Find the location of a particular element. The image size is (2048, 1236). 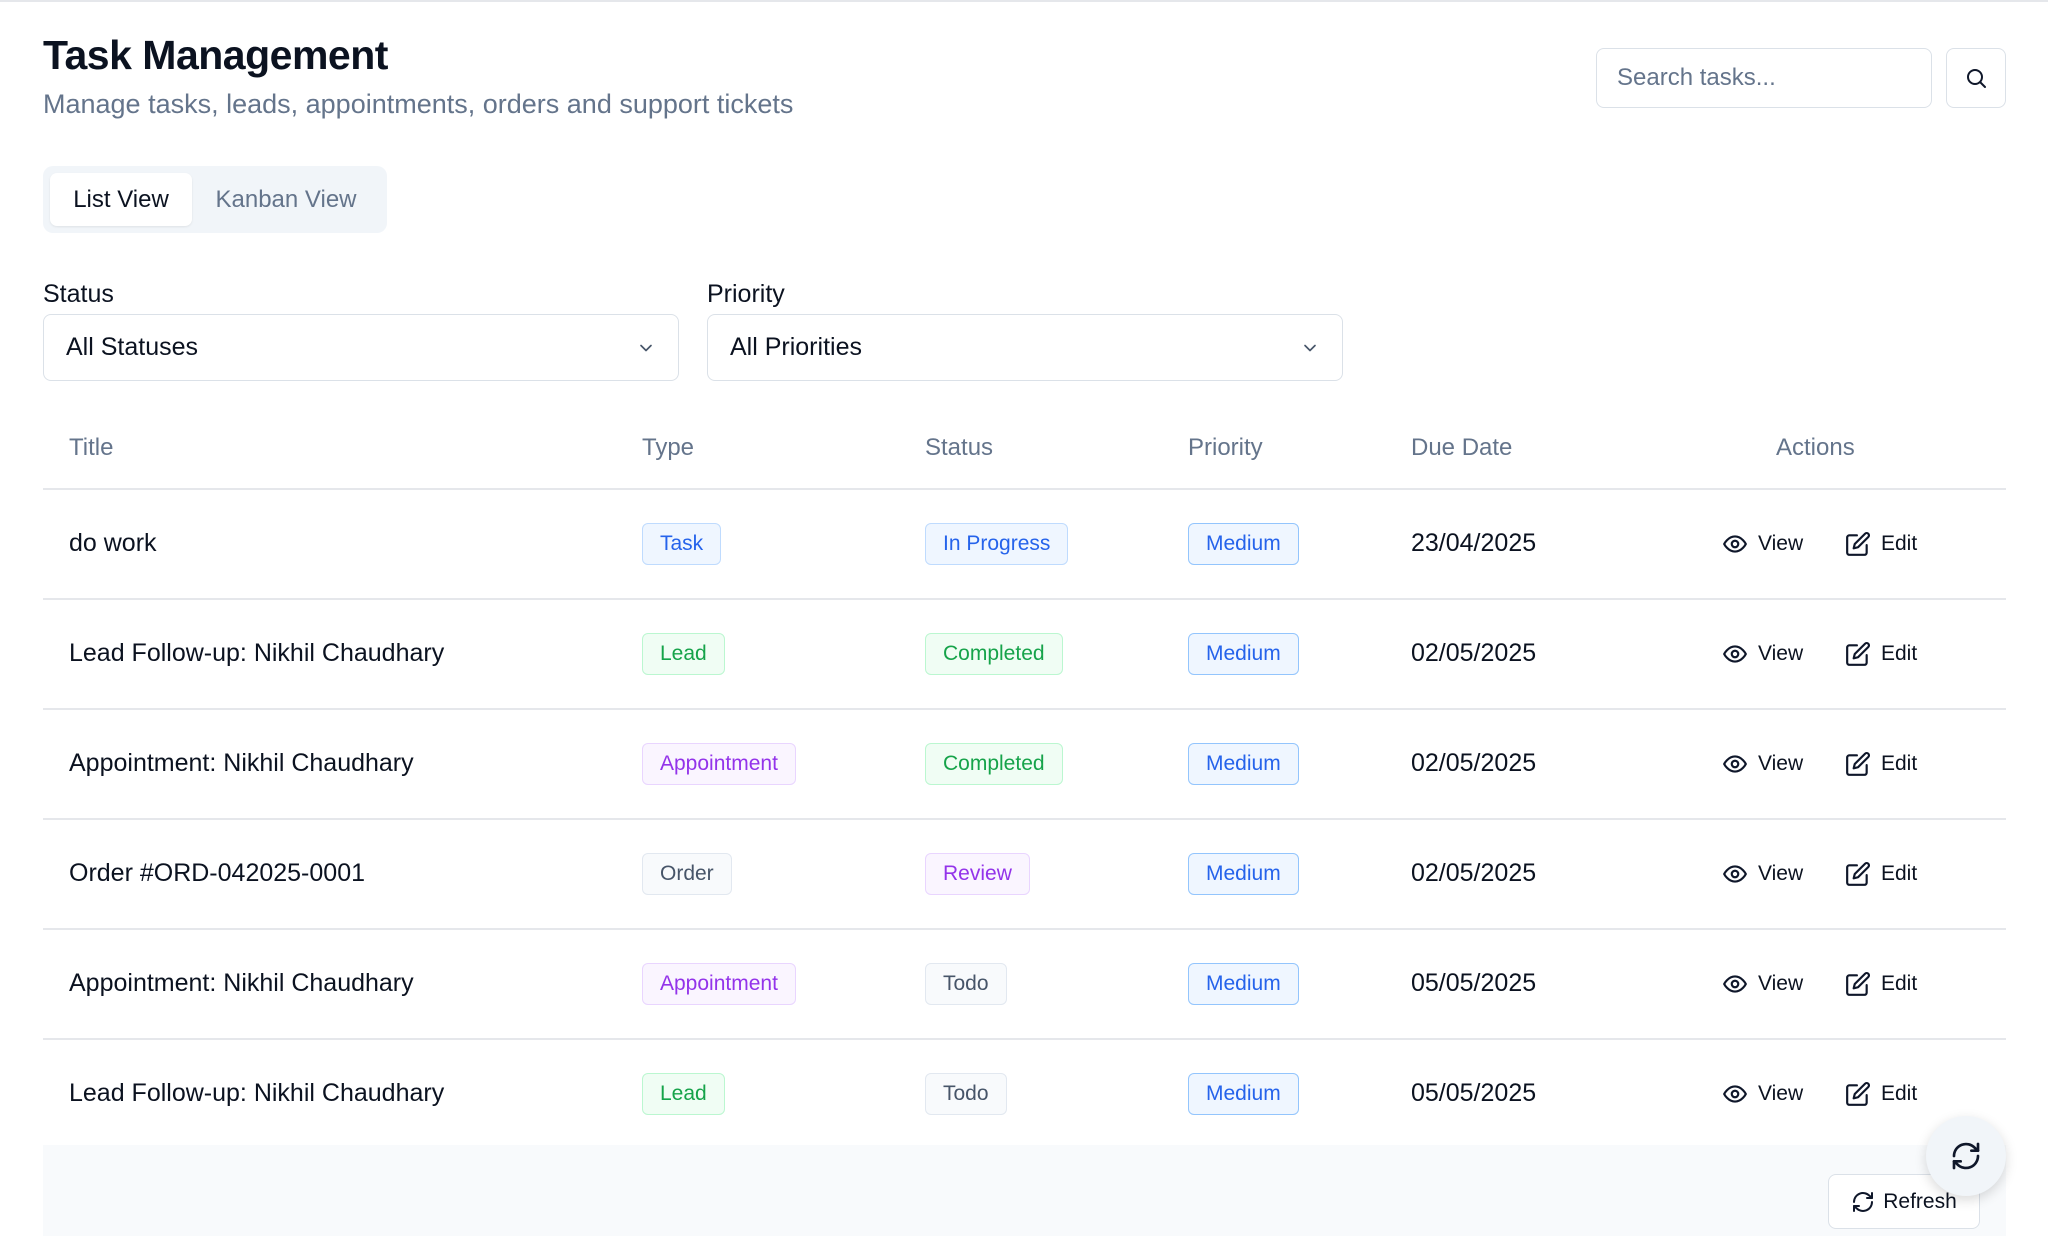

tab-list-view: List View is located at coordinates (121, 199).